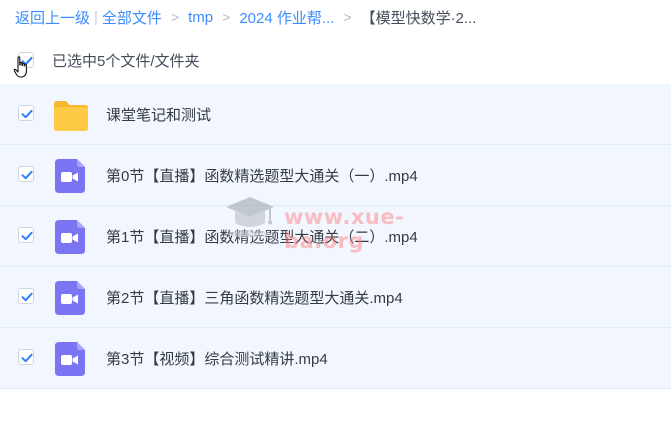 The width and height of the screenshot is (671, 436). Describe the element at coordinates (71, 116) in the screenshot. I see `folder-icon` at that location.